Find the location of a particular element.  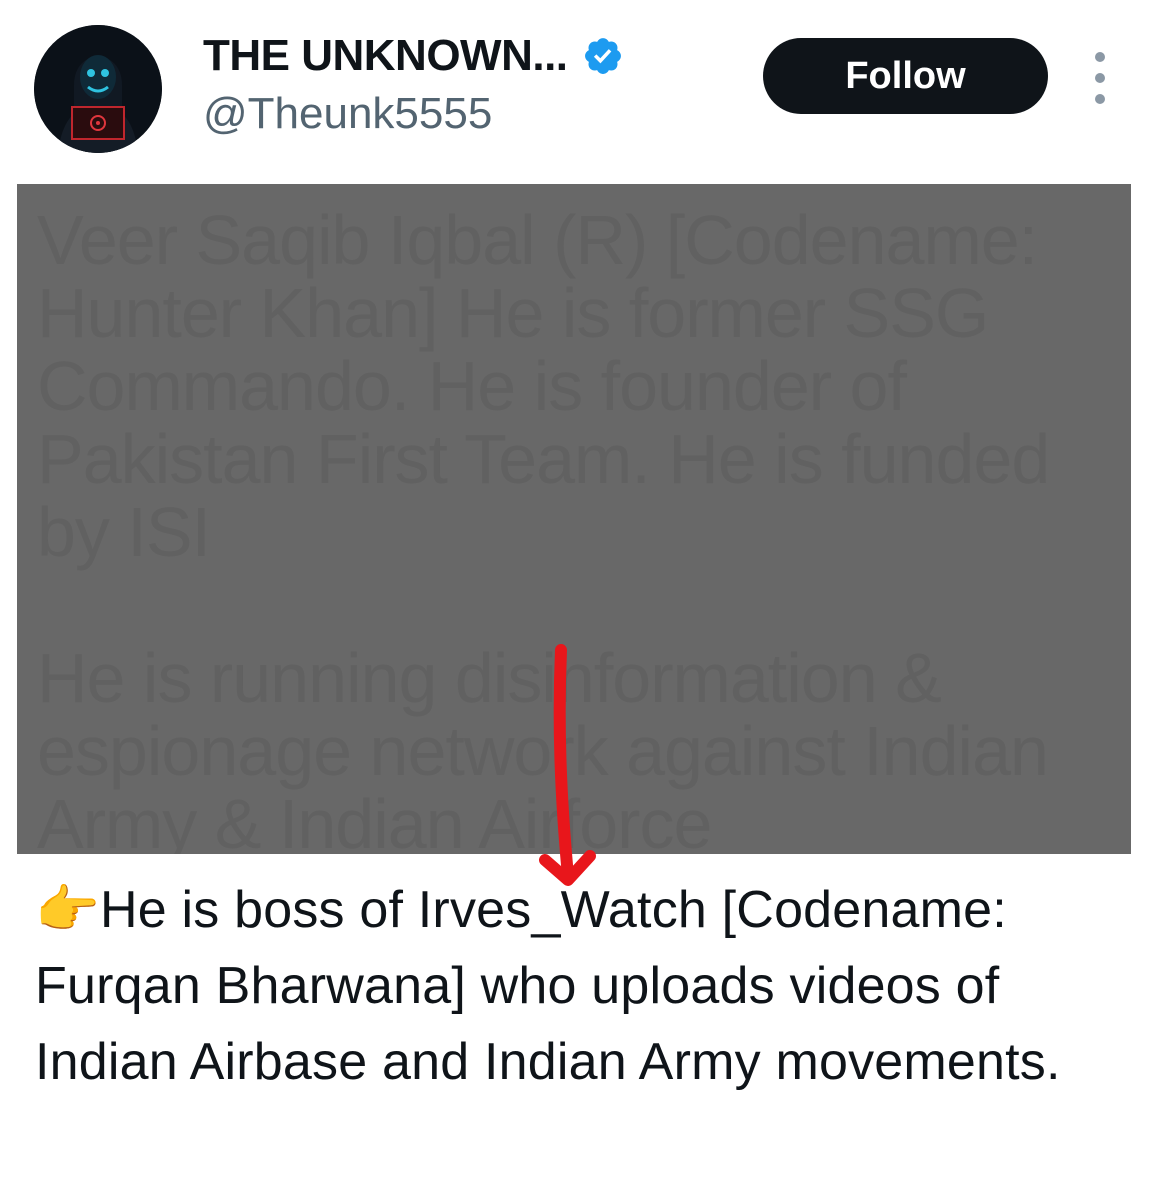

hacker-avatar-icon is located at coordinates (98, 89).